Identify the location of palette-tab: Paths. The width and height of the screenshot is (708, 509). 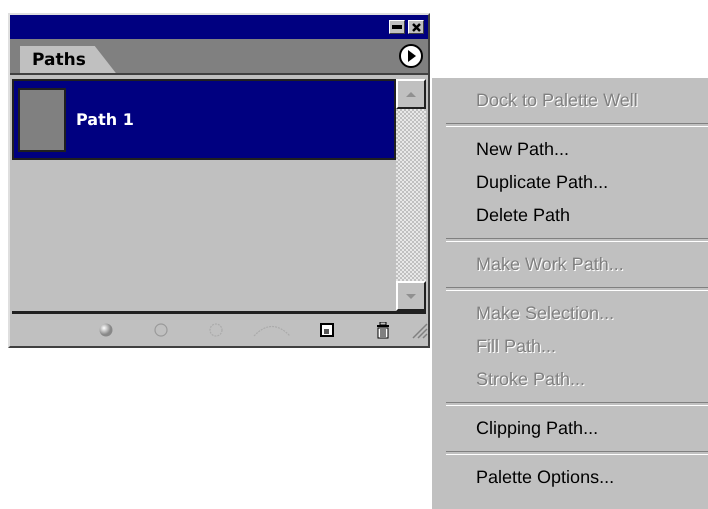
(68, 59).